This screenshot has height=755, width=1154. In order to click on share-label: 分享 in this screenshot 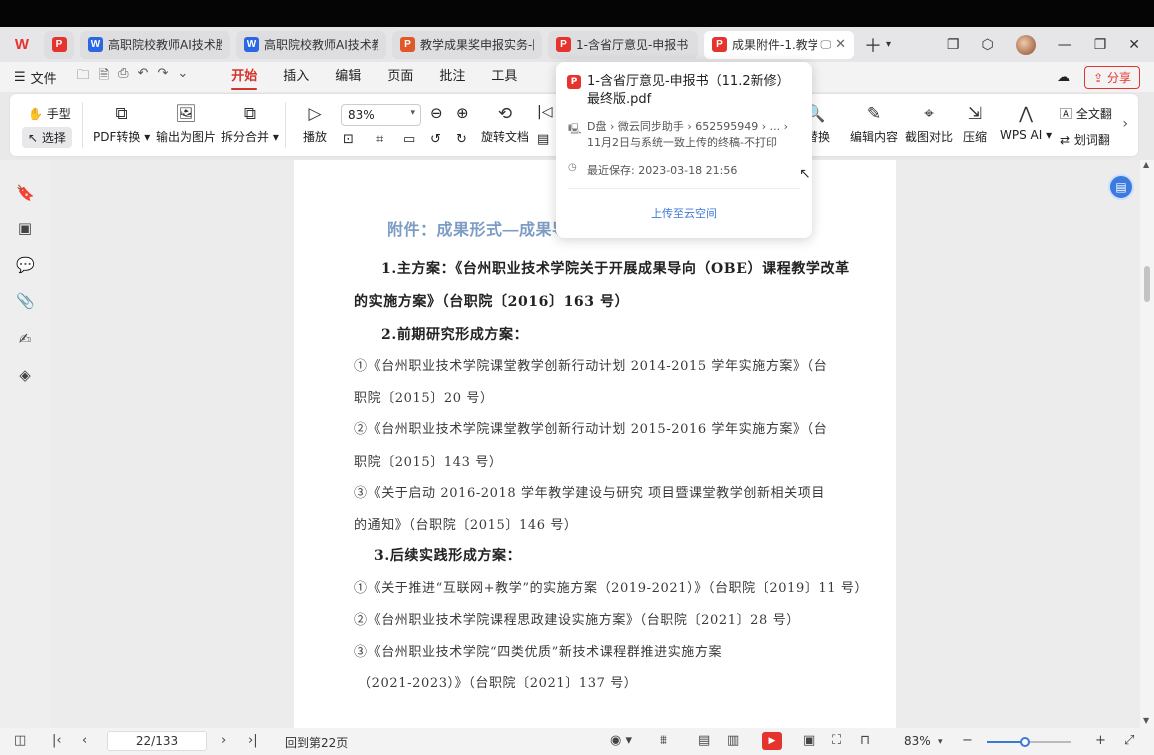, I will do `click(1118, 77)`.